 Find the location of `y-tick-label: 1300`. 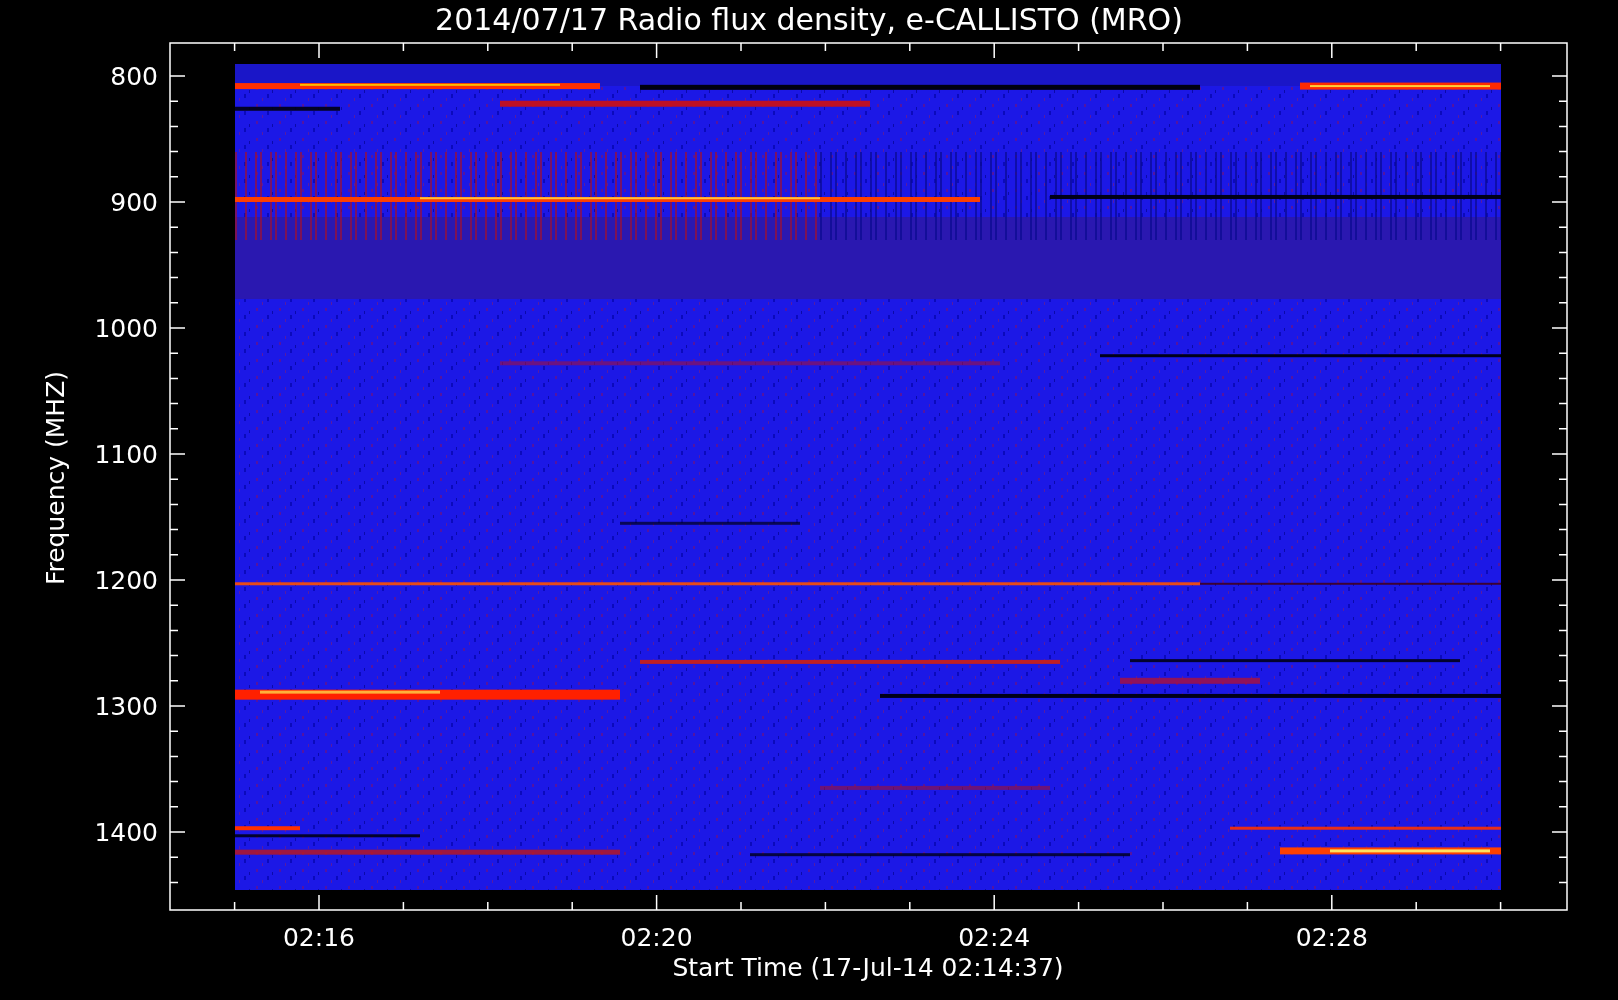

y-tick-label: 1300 is located at coordinates (126, 706).